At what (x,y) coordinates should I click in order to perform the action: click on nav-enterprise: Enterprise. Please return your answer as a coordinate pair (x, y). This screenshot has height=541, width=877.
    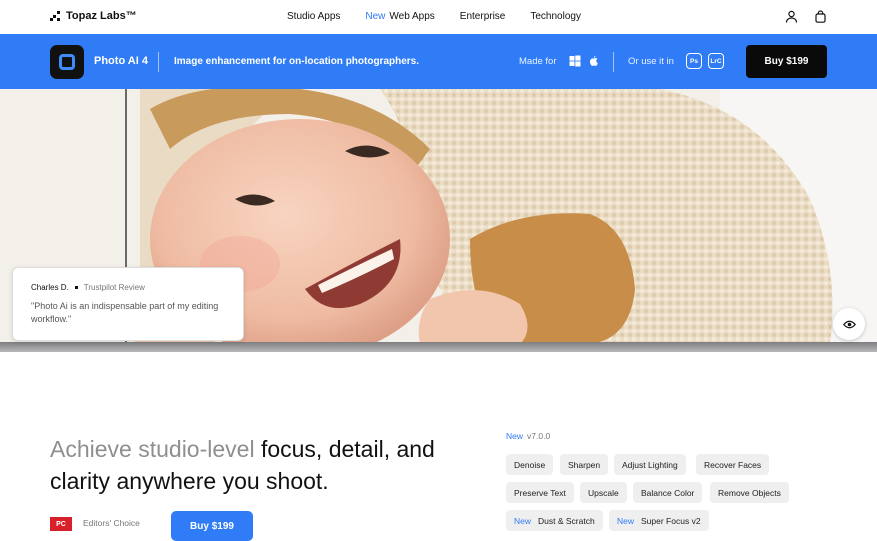
    Looking at the image, I should click on (495, 16).